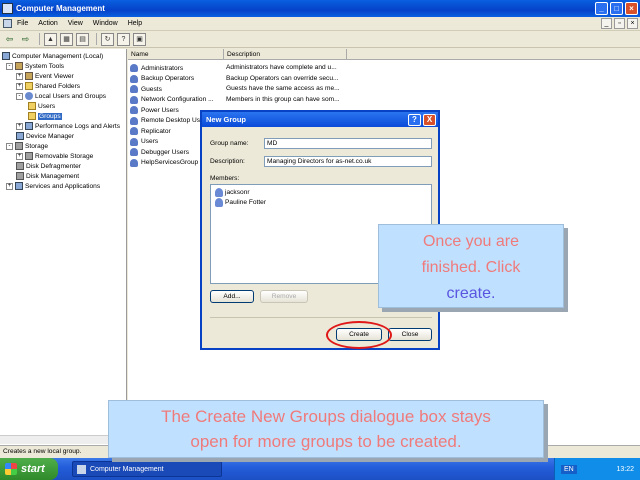  Describe the element at coordinates (625, 469) in the screenshot. I see `clock: 13:22` at that location.